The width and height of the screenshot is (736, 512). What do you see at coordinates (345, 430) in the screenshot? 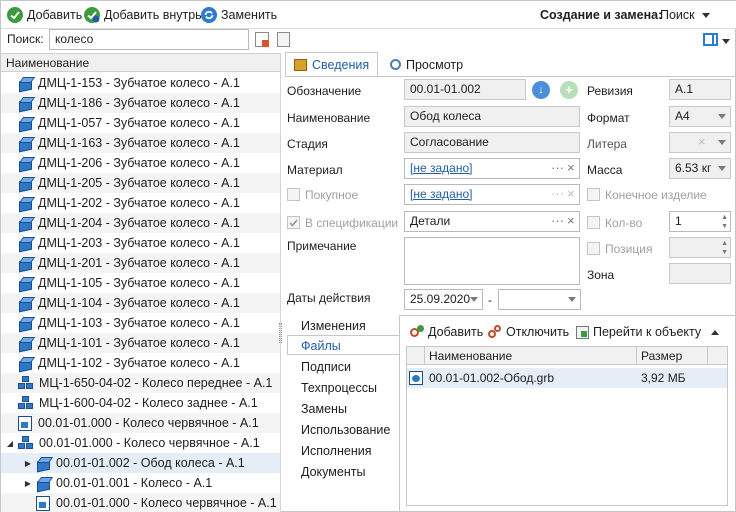
I see `sidetab-usage: Использование` at bounding box center [345, 430].